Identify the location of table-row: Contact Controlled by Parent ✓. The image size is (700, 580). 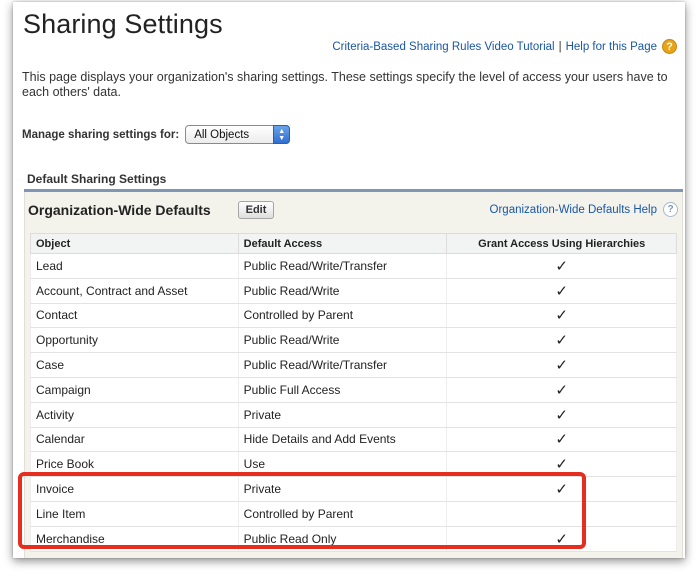
(353, 316).